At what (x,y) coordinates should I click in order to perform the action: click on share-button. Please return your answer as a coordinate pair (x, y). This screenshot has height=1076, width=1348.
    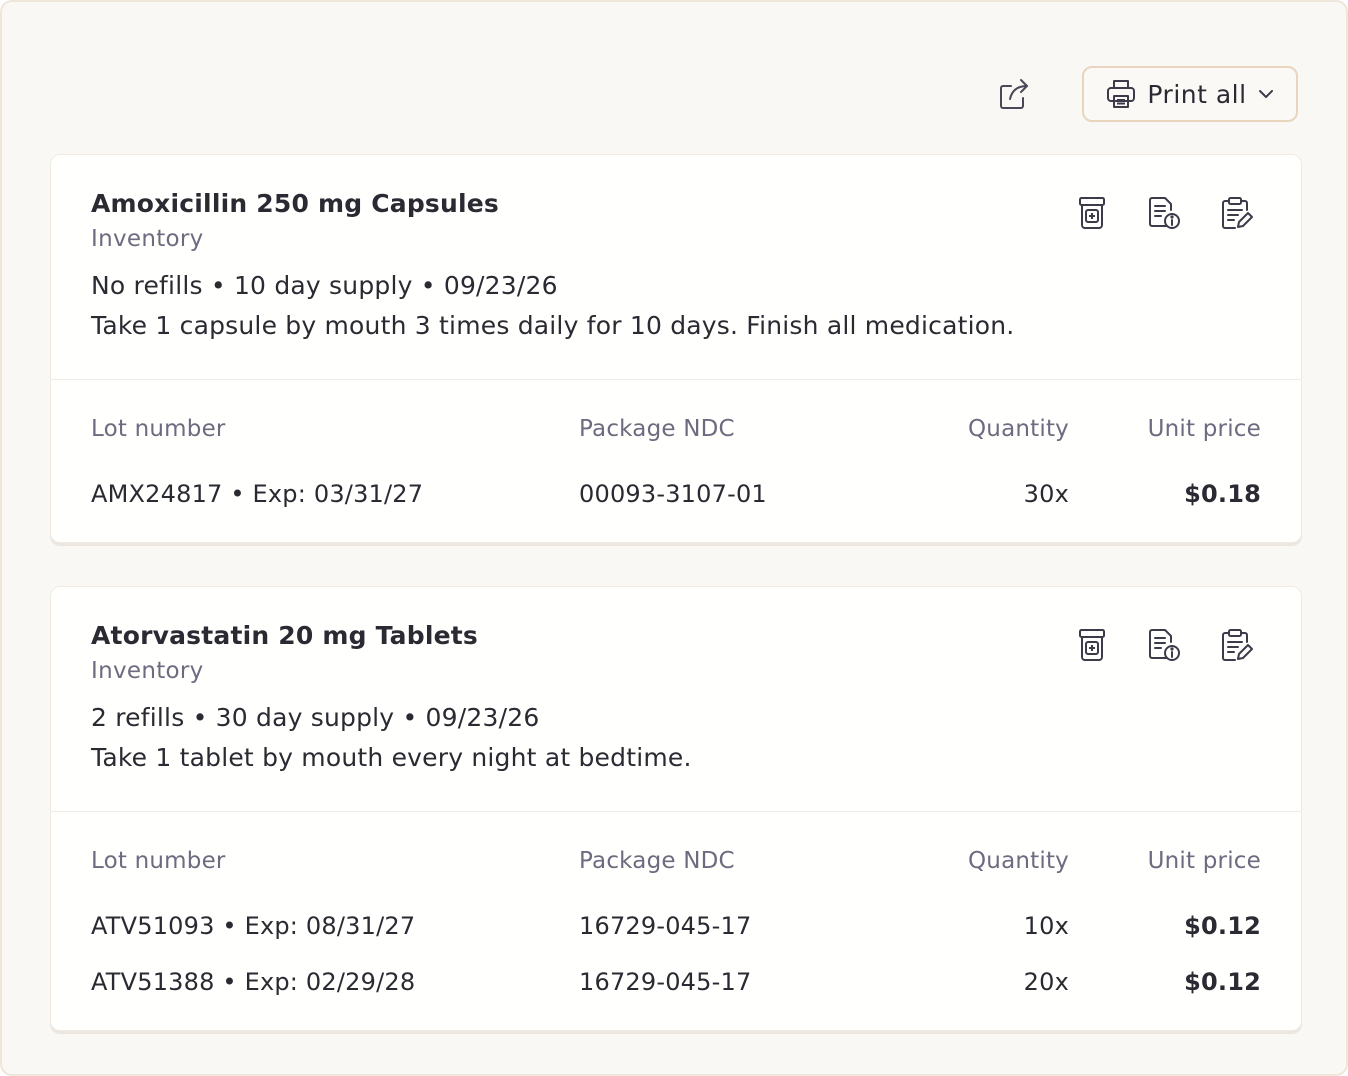
    Looking at the image, I should click on (1014, 94).